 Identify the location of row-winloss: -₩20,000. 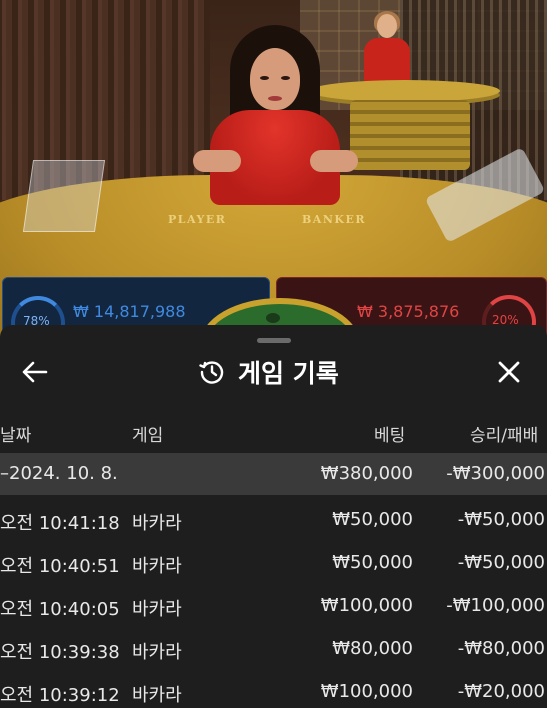
(501, 691).